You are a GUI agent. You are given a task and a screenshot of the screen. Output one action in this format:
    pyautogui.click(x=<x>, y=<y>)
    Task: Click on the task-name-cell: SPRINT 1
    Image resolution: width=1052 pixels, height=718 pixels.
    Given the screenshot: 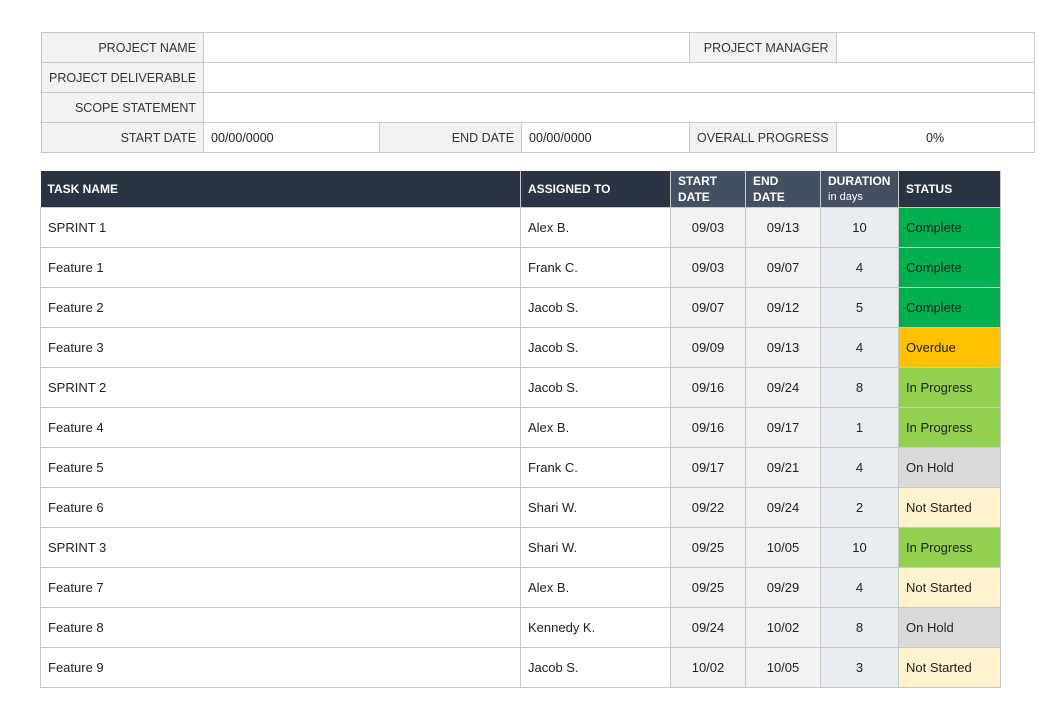 What is the action you would take?
    pyautogui.click(x=280, y=227)
    